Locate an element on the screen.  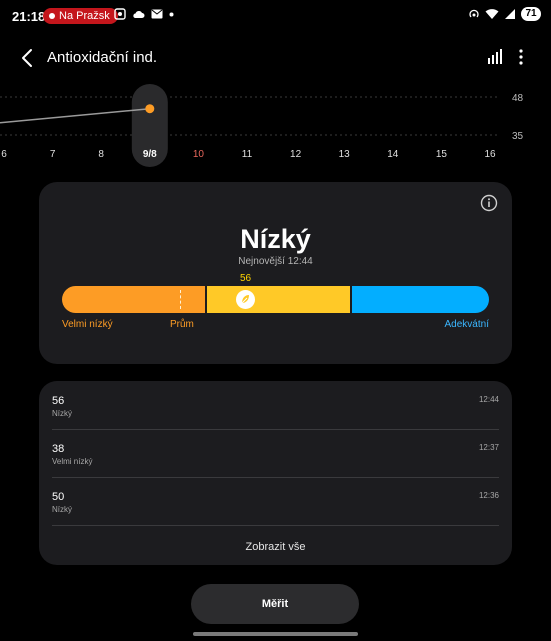
reading-time: 12:36 is located at coordinates (488, 495).